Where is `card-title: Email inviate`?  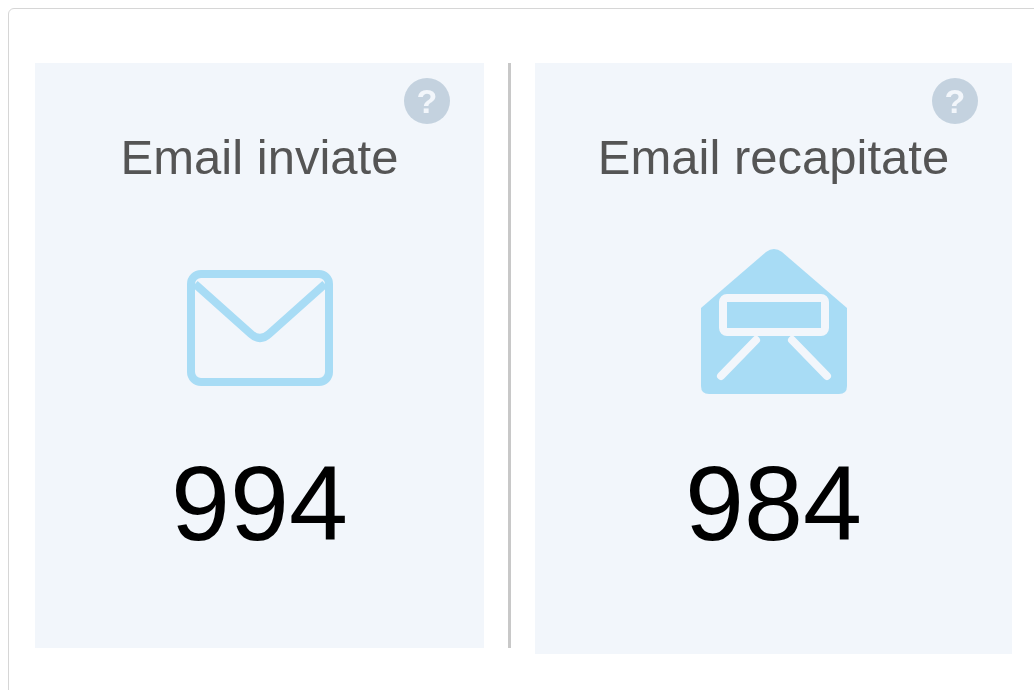
card-title: Email inviate is located at coordinates (259, 157).